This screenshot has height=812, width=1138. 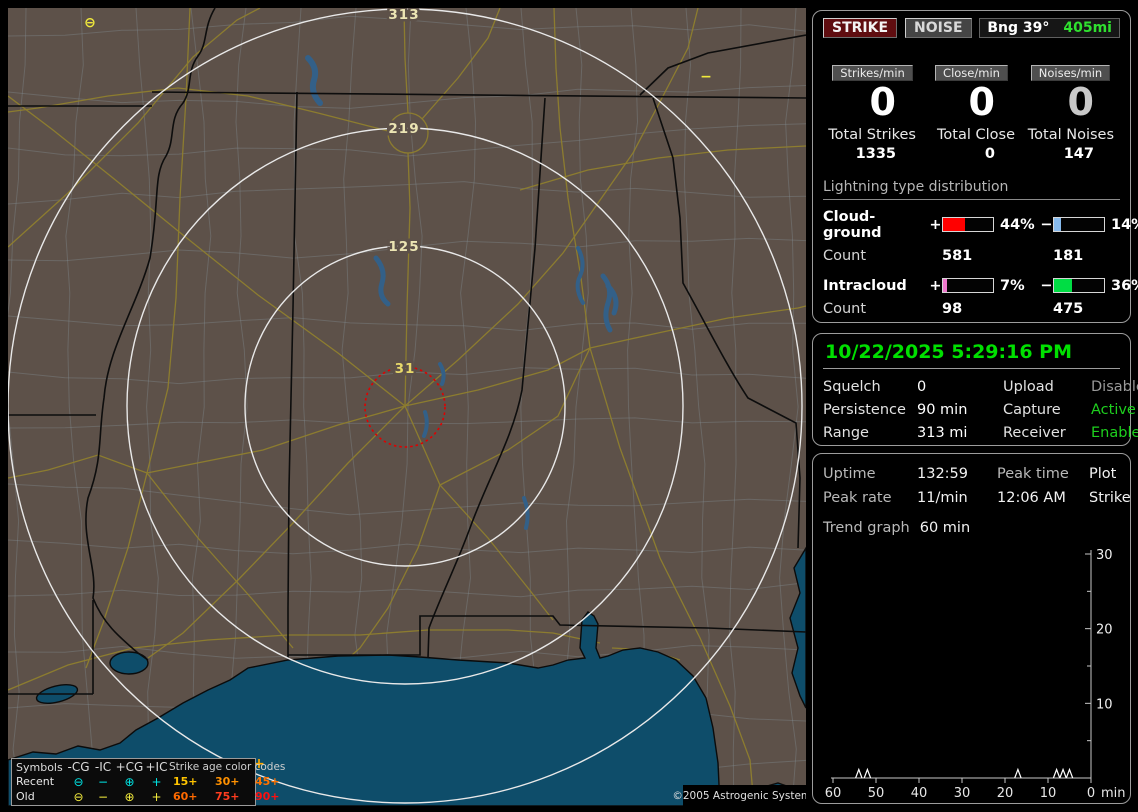 What do you see at coordinates (1017, 224) in the screenshot?
I see `cg-plus-pct: 44%` at bounding box center [1017, 224].